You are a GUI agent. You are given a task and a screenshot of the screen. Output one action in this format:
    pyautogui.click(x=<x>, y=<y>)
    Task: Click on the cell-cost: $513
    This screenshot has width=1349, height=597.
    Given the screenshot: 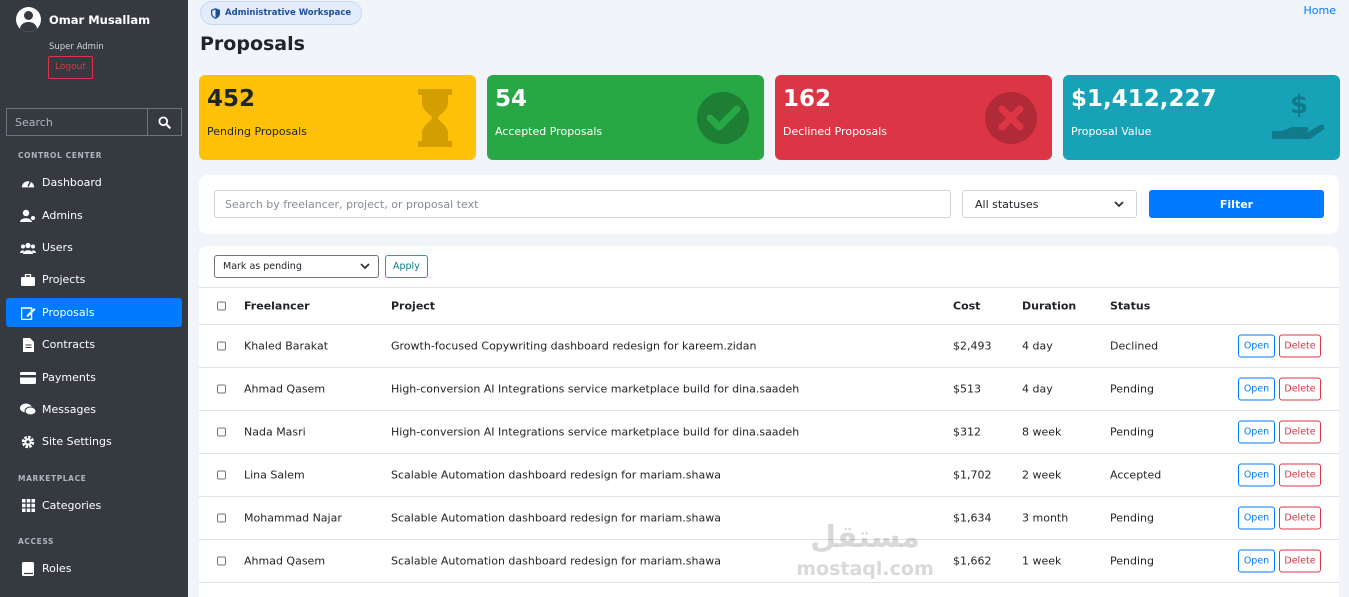 What is the action you would take?
    pyautogui.click(x=967, y=389)
    